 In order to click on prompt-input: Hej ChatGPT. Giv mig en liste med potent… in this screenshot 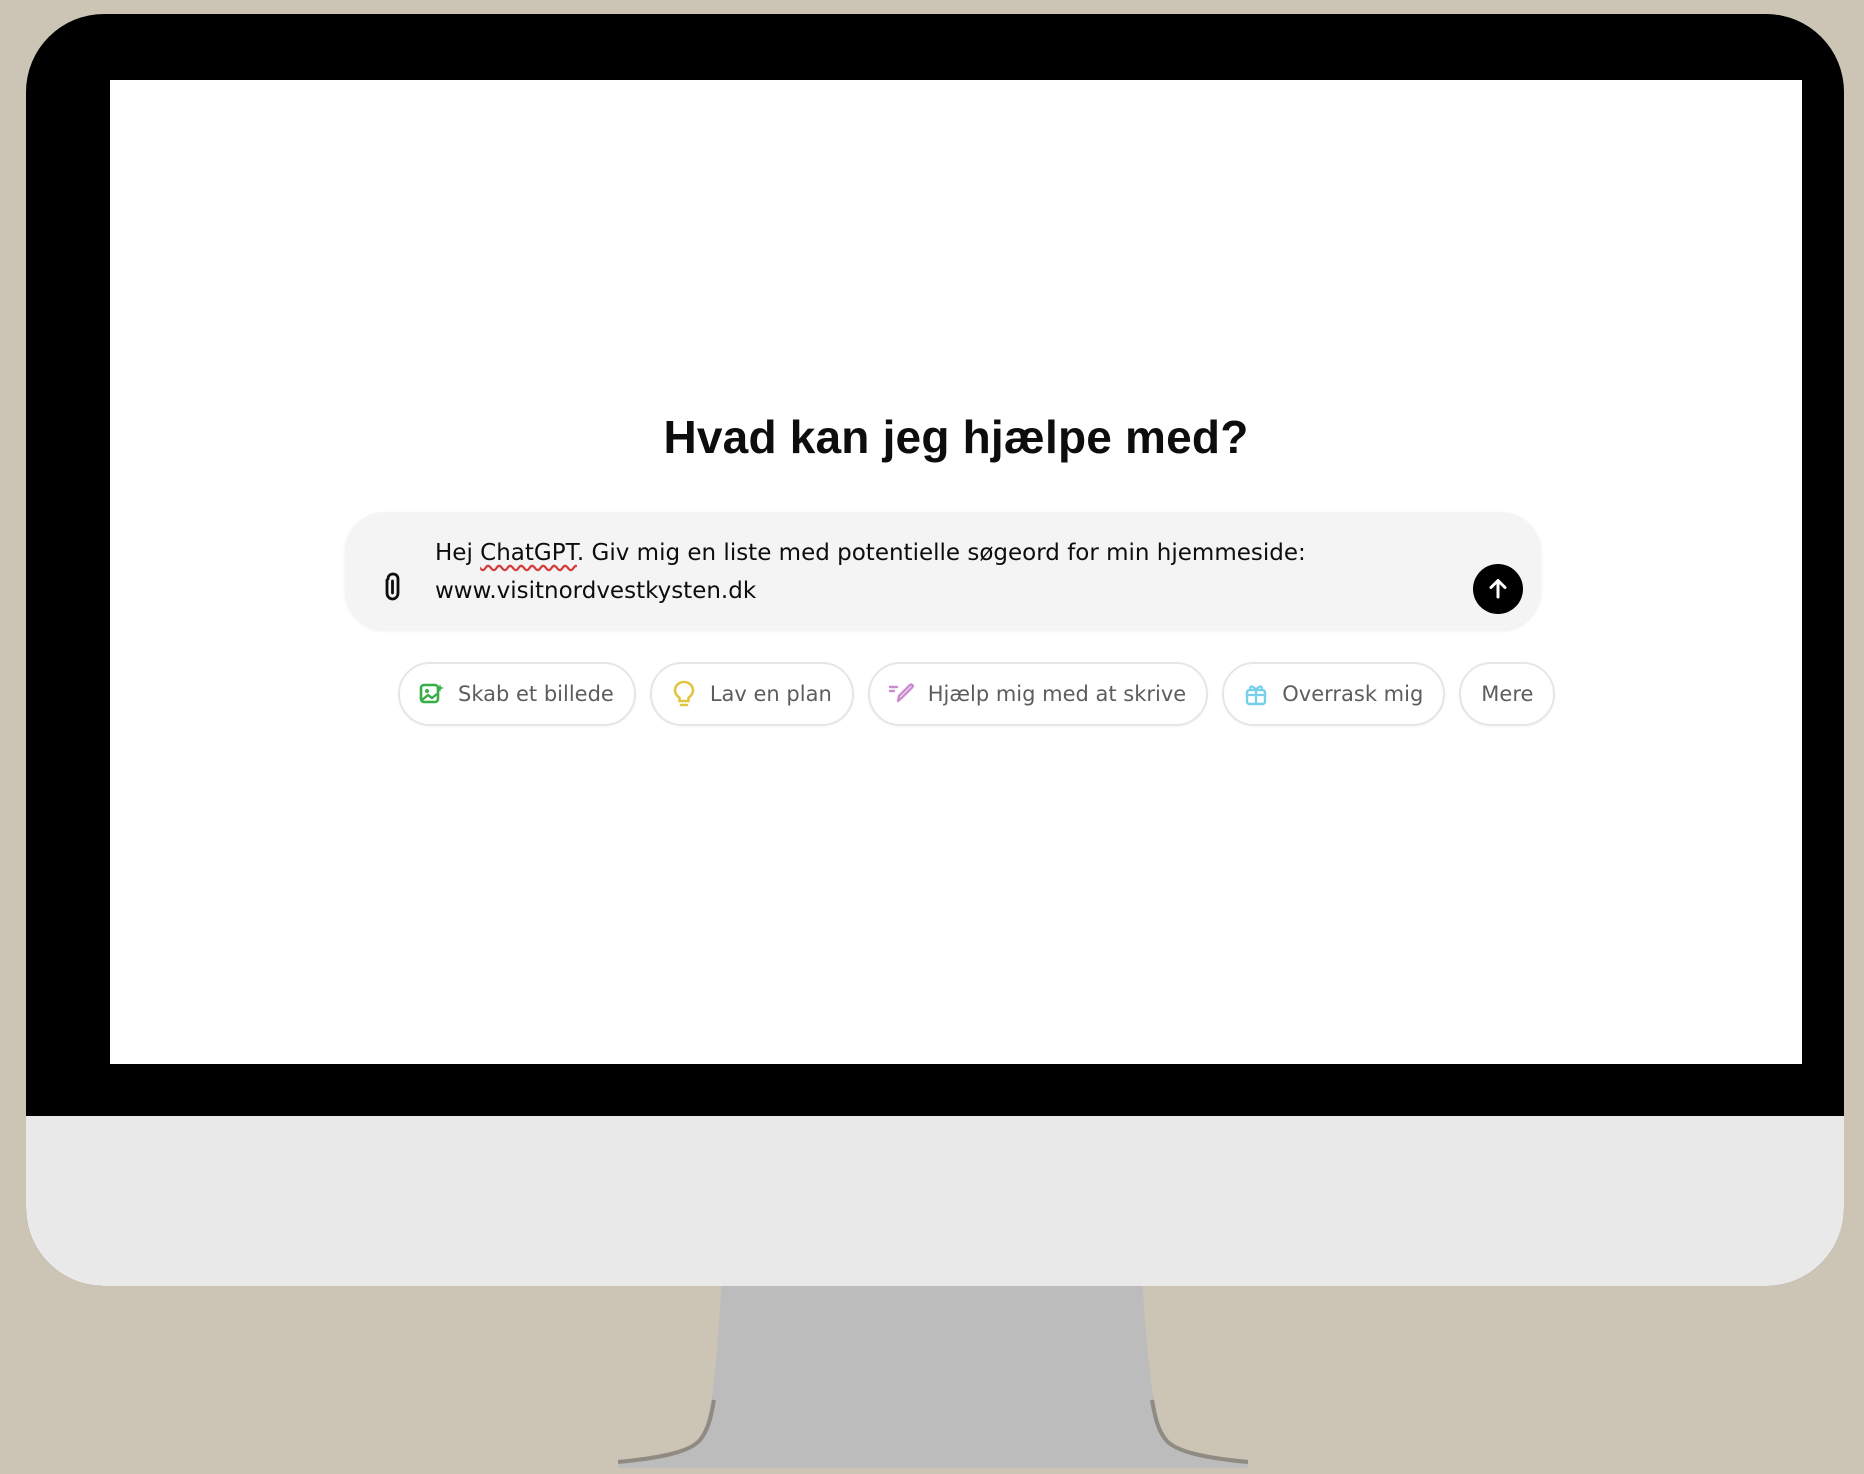, I will do `click(935, 572)`.